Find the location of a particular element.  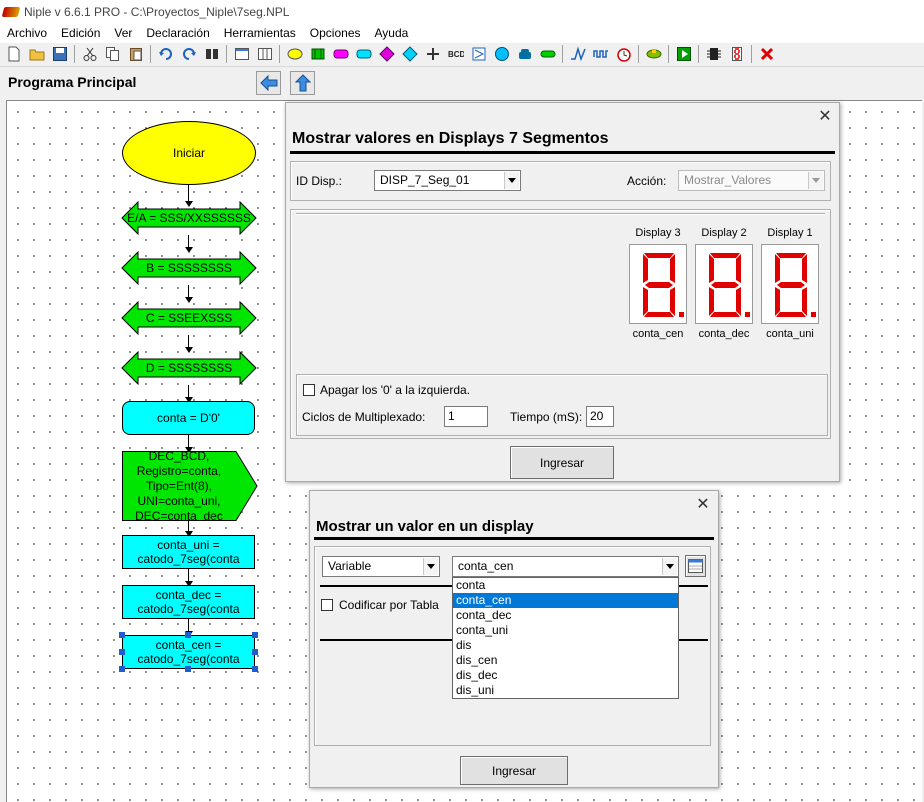

toolbar-button-find is located at coordinates (211, 54).